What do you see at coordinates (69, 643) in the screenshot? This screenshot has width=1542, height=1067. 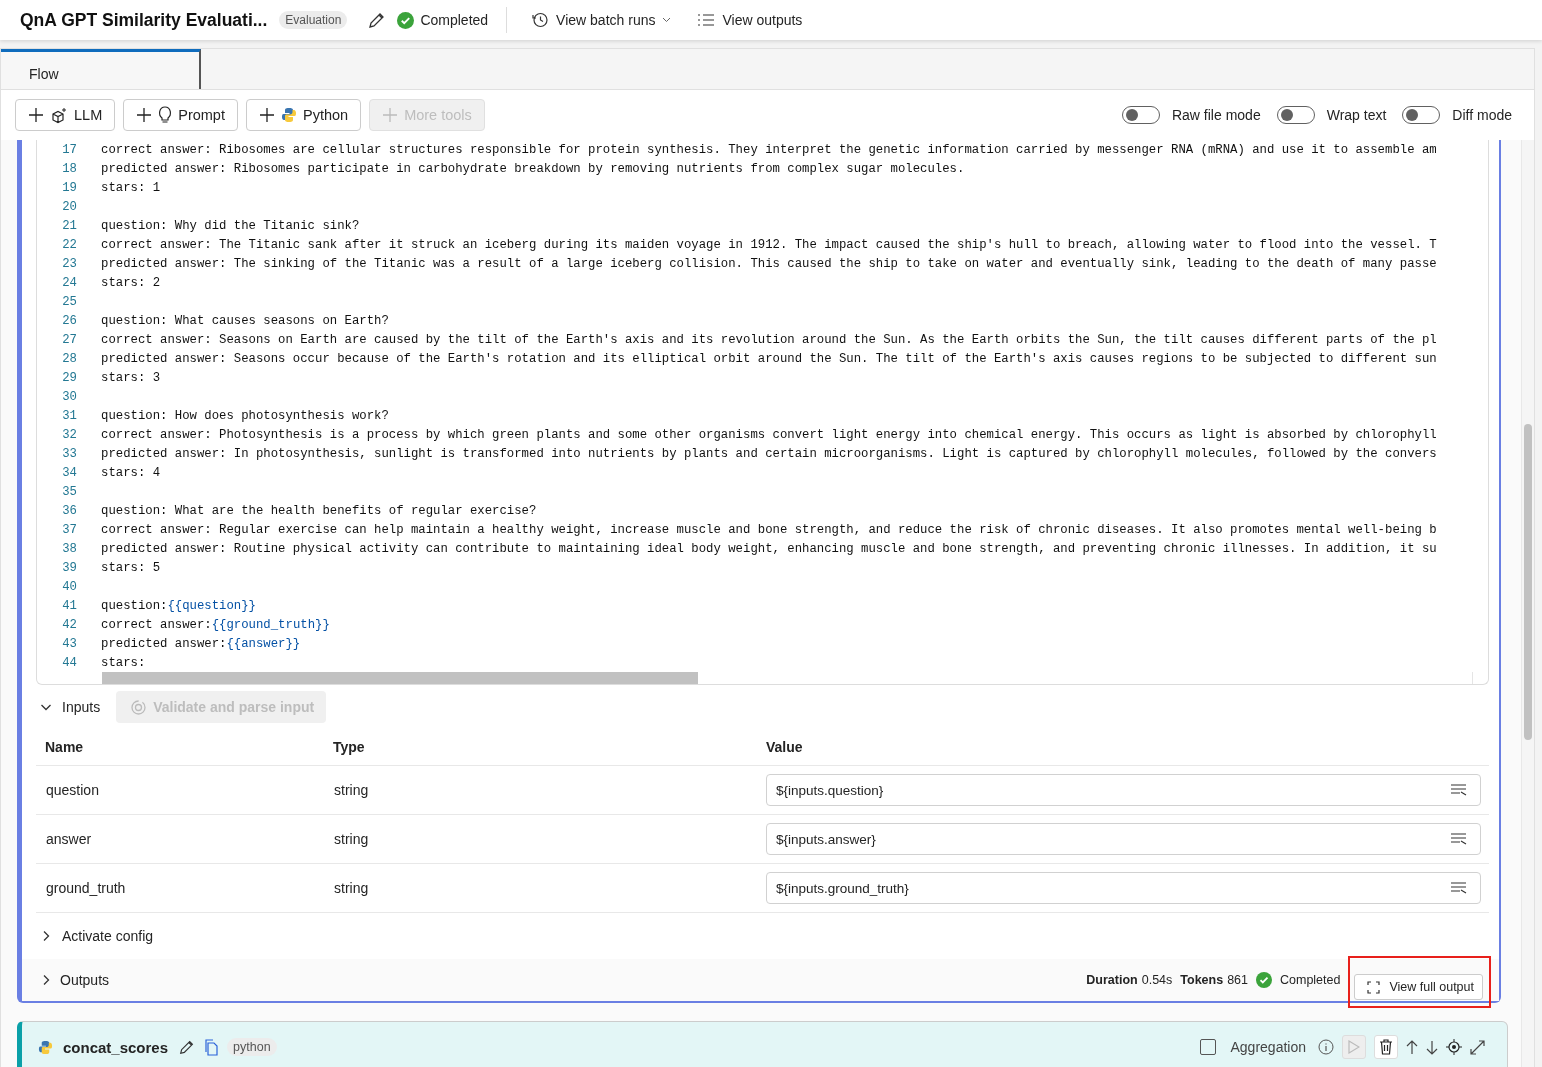 I see `line-number: 43` at bounding box center [69, 643].